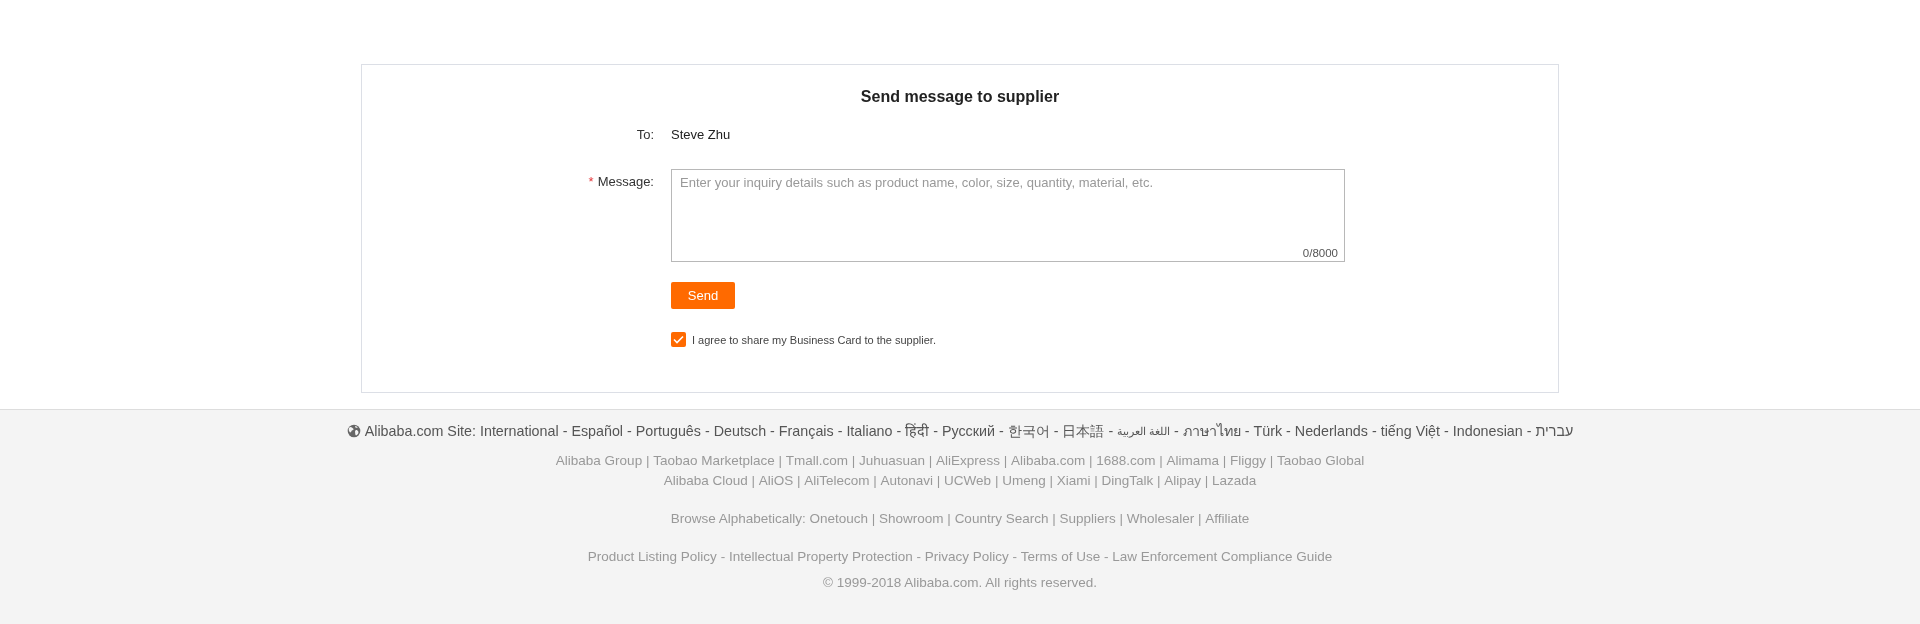  Describe the element at coordinates (1144, 431) in the screenshot. I see `language-link: اللغة العربية` at that location.